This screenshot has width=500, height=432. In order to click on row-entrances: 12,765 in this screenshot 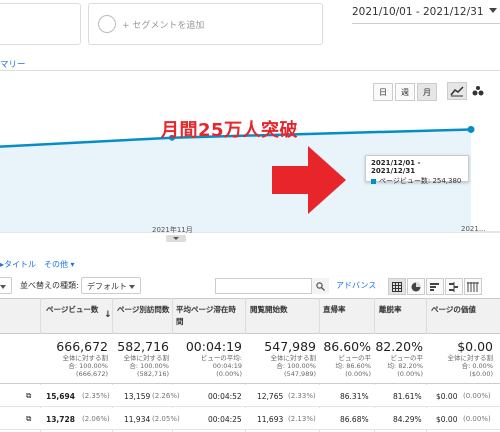, I will do `click(270, 396)`.